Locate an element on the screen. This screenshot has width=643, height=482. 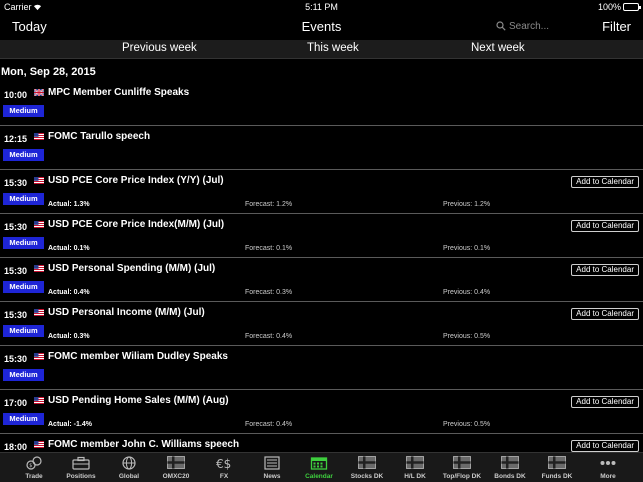
tab-funds-dk: Funds DK is located at coordinates (557, 467).